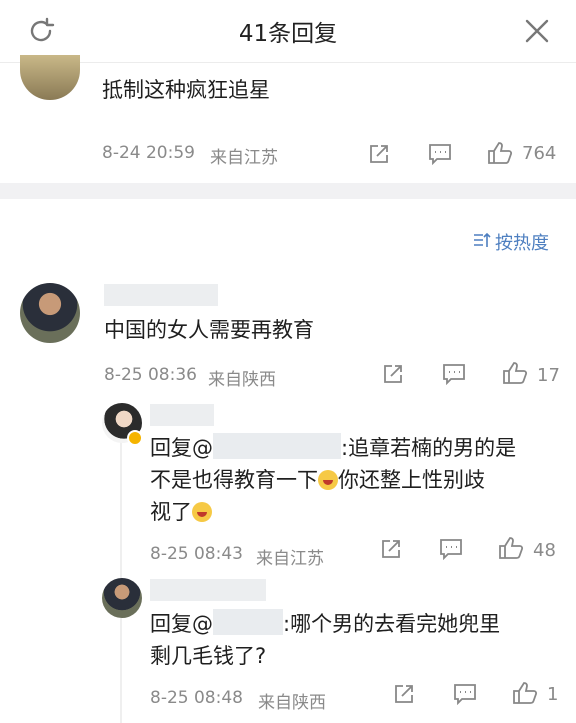 This screenshot has width=576, height=723. I want to click on reply-line: 视了, so click(181, 512).